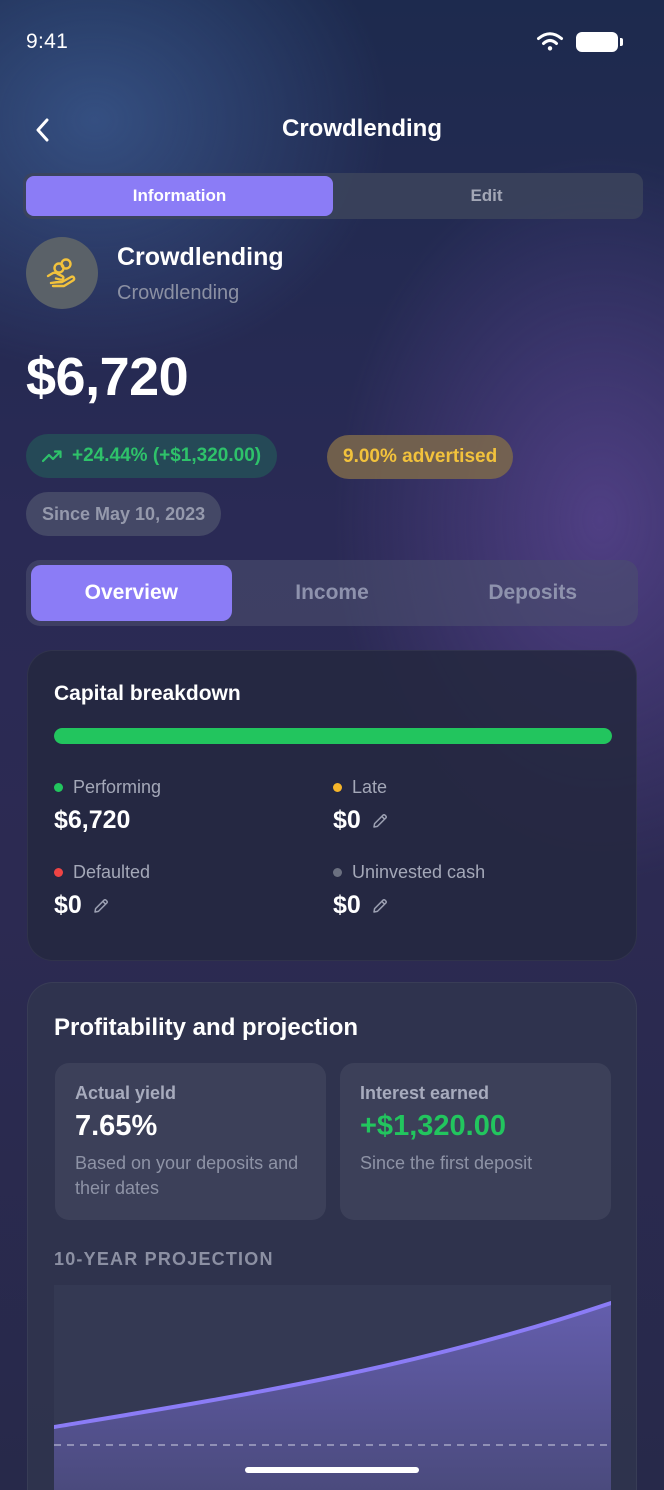  What do you see at coordinates (347, 820) in the screenshot?
I see `late-amount: $0` at bounding box center [347, 820].